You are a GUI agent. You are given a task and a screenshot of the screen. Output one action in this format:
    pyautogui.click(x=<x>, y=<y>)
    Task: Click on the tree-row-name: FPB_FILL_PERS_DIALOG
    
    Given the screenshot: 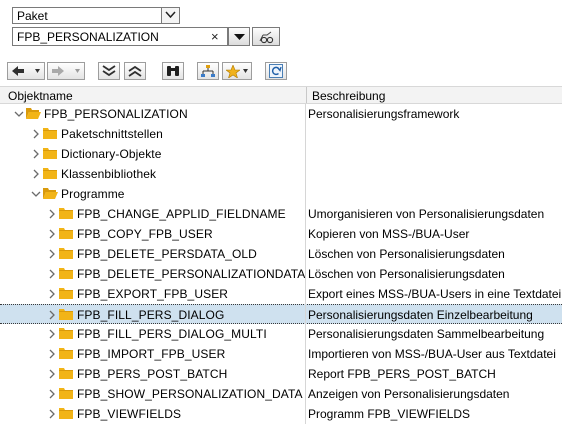 What is the action you would take?
    pyautogui.click(x=151, y=315)
    